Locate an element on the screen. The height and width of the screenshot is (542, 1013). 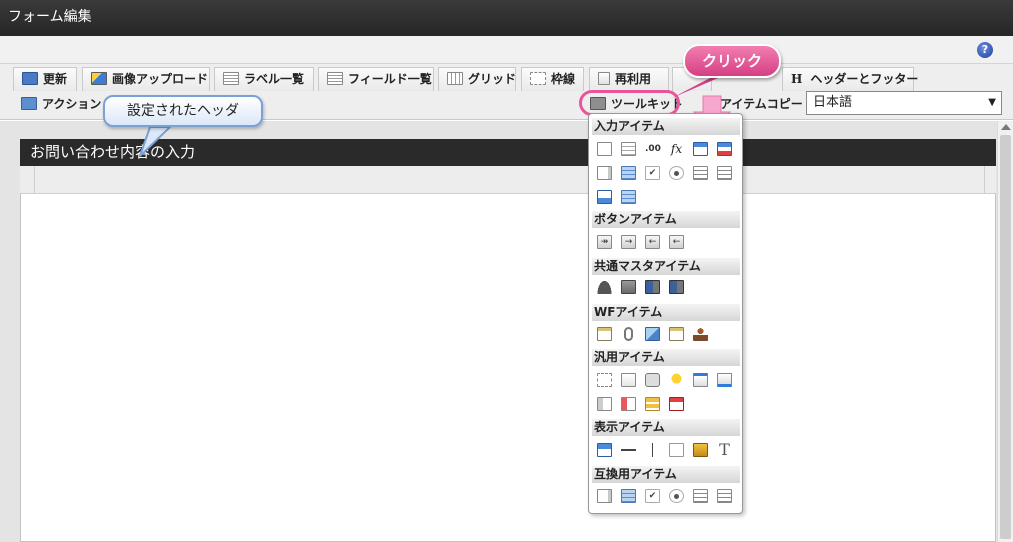
action-settings-button: アクション is located at coordinates (63, 105).